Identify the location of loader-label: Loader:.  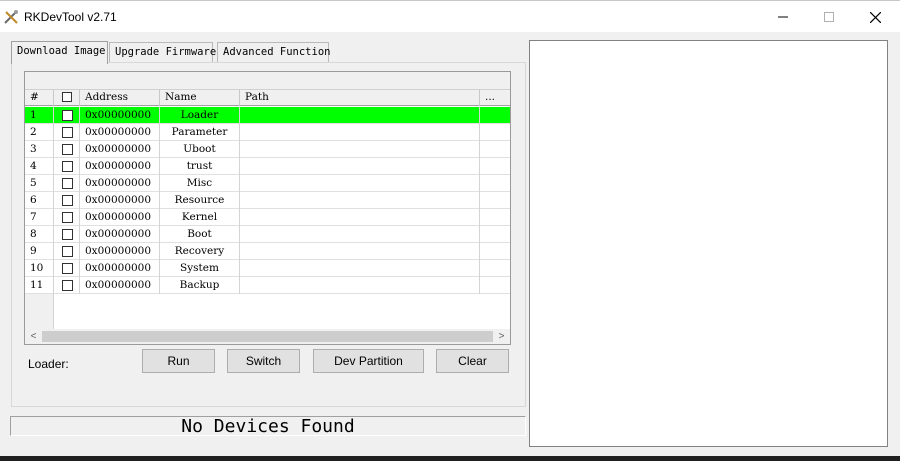
(48, 364).